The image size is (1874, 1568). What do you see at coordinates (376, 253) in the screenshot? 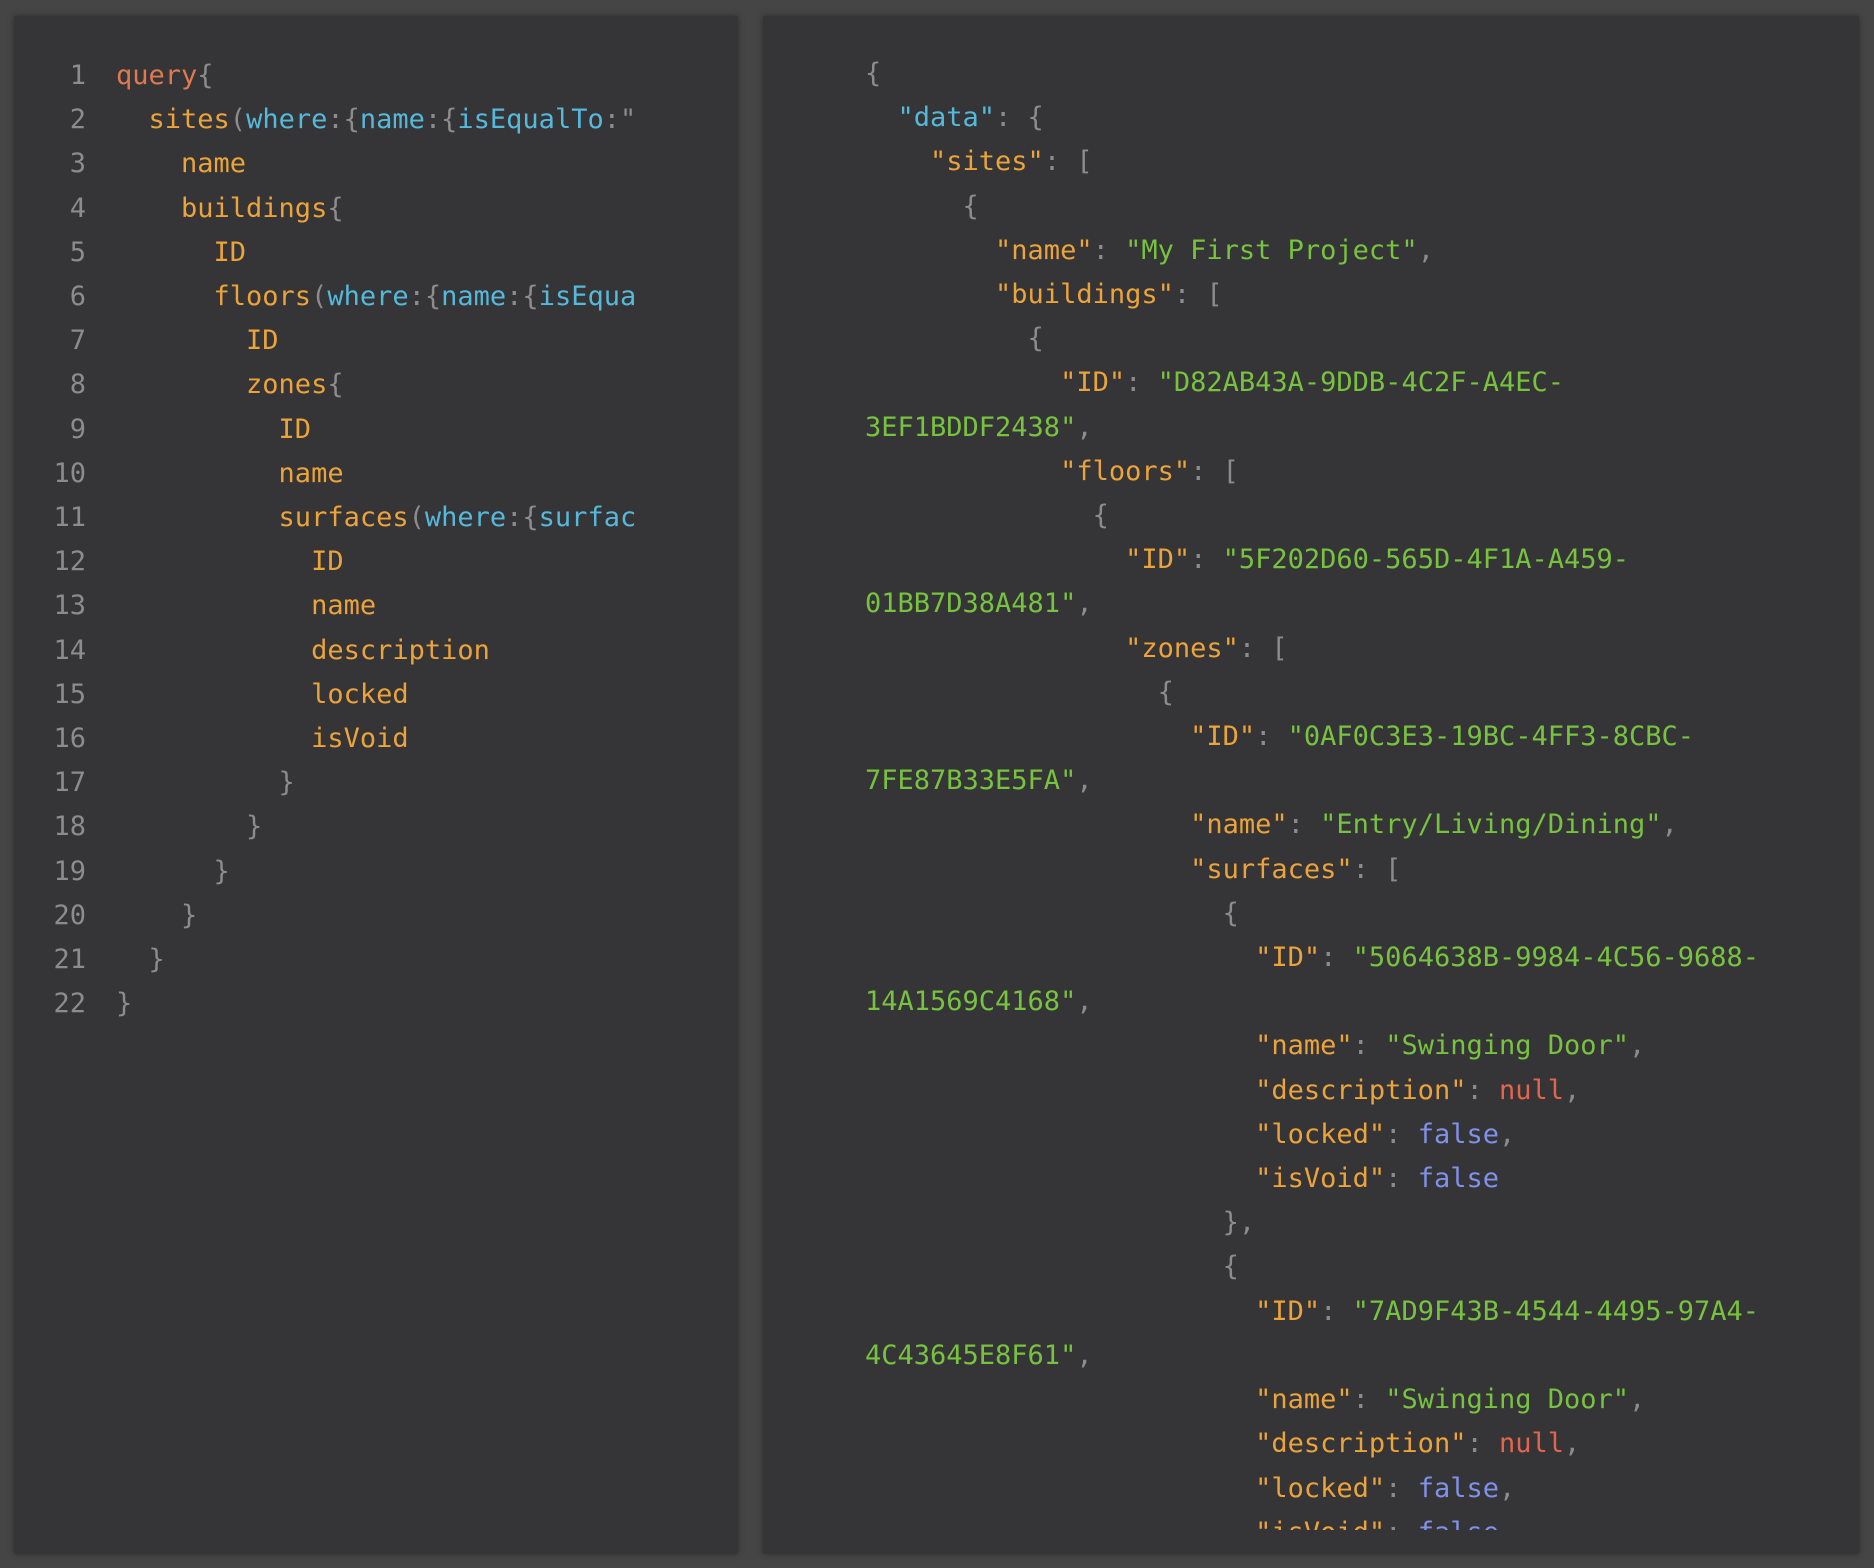
I see `code-line: 5 ID` at bounding box center [376, 253].